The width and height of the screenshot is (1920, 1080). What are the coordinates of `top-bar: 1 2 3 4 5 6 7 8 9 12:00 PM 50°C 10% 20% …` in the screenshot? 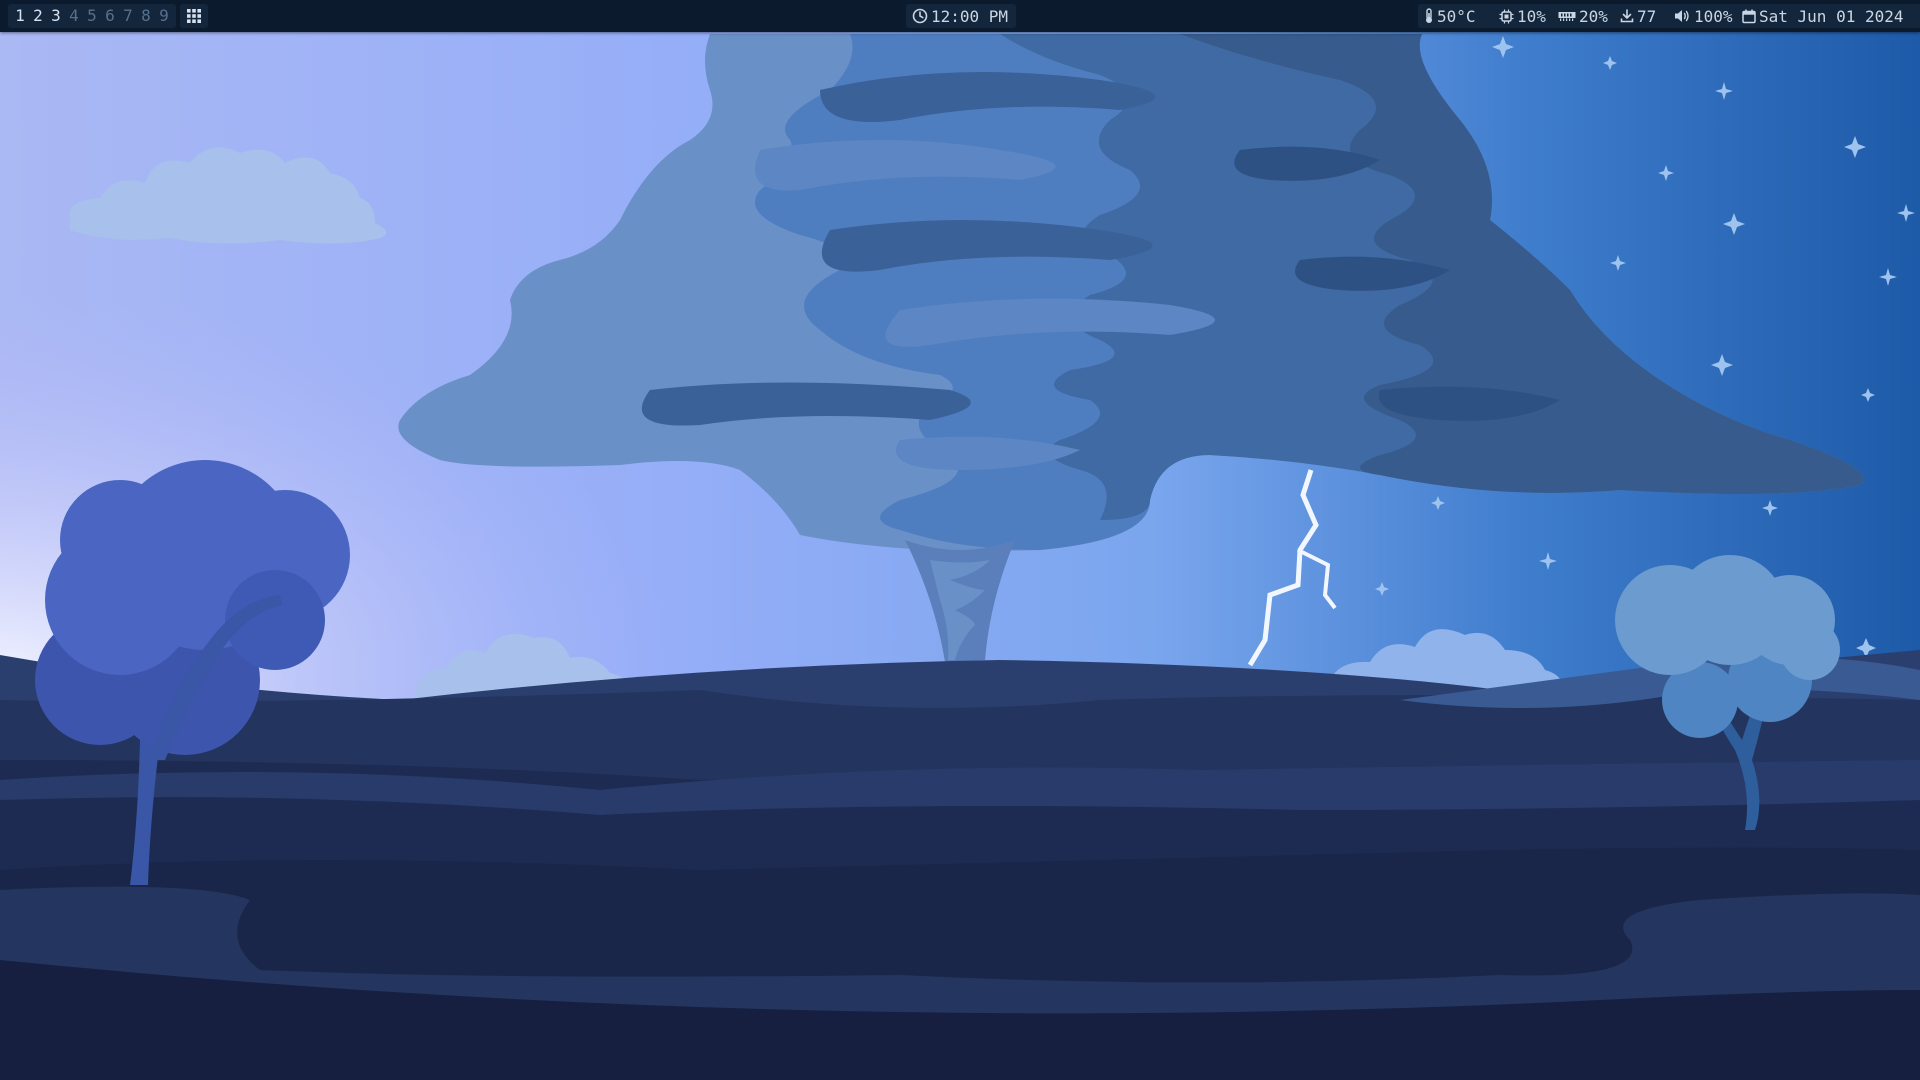 It's located at (960, 16).